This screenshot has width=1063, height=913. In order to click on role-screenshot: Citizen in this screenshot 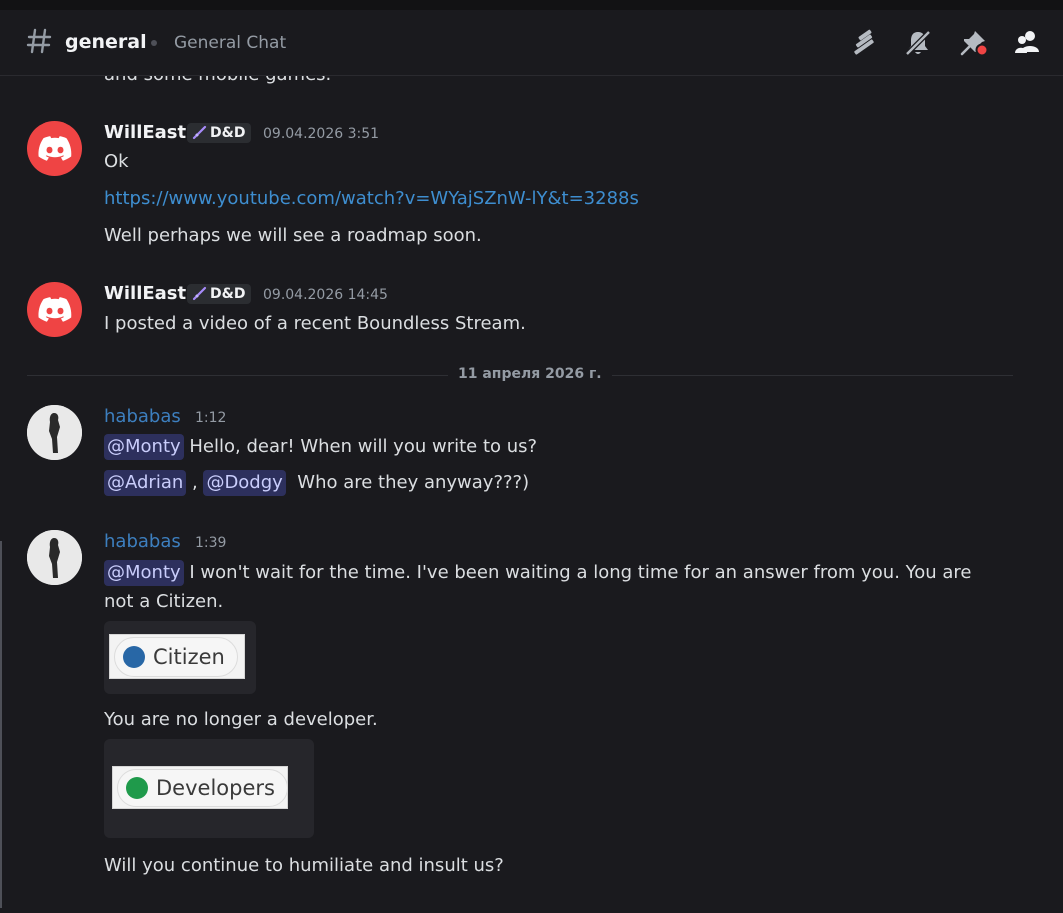, I will do `click(177, 656)`.